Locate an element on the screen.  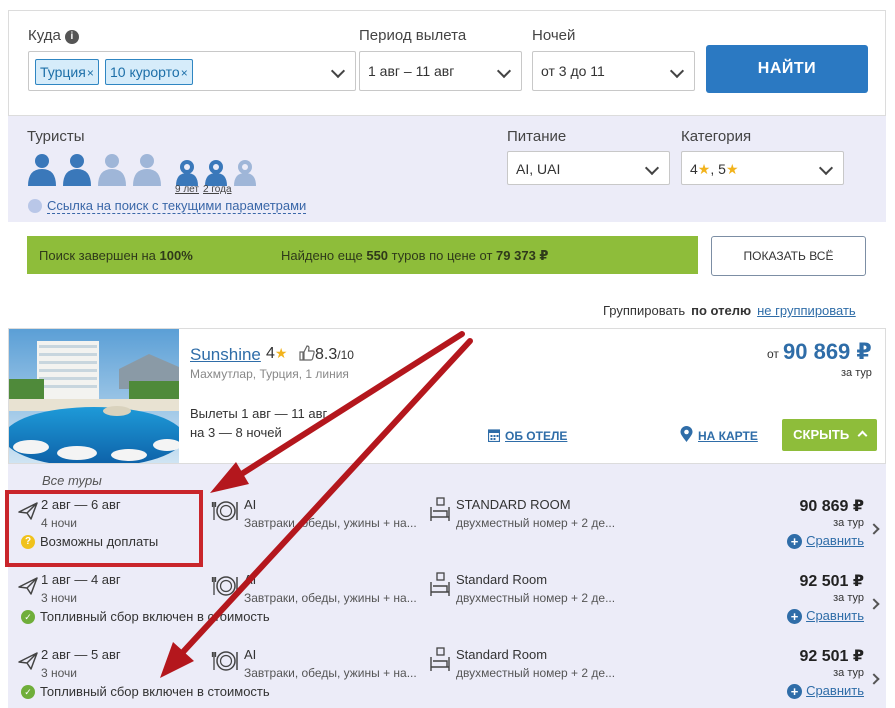
show-all-button: ПОКАЗАТЬ ВСЁ is located at coordinates (788, 256).